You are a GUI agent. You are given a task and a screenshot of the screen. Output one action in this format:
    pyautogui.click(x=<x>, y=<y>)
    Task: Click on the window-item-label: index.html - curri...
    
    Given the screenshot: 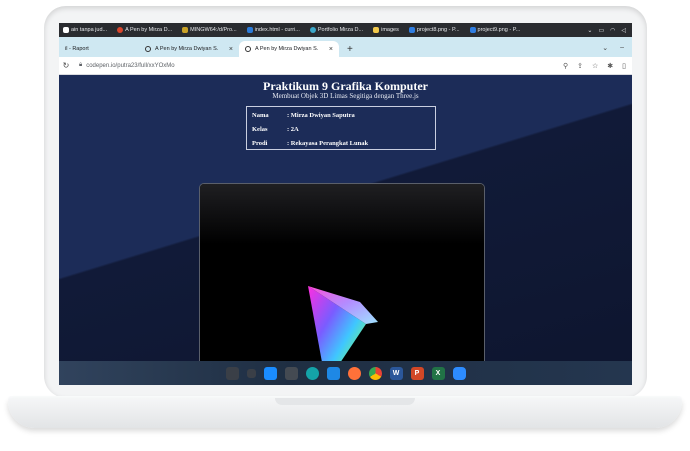 What is the action you would take?
    pyautogui.click(x=277, y=30)
    